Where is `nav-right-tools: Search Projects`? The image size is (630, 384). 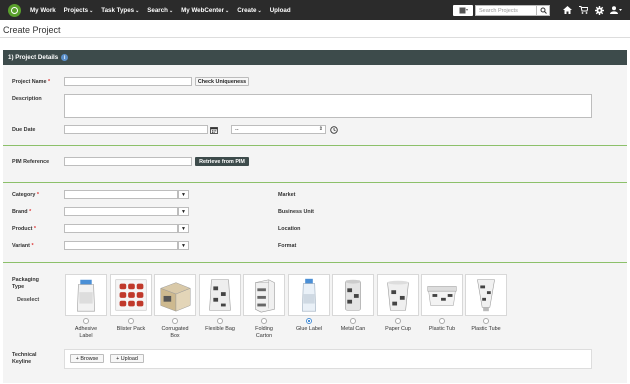 nav-right-tools: Search Projects is located at coordinates (538, 10).